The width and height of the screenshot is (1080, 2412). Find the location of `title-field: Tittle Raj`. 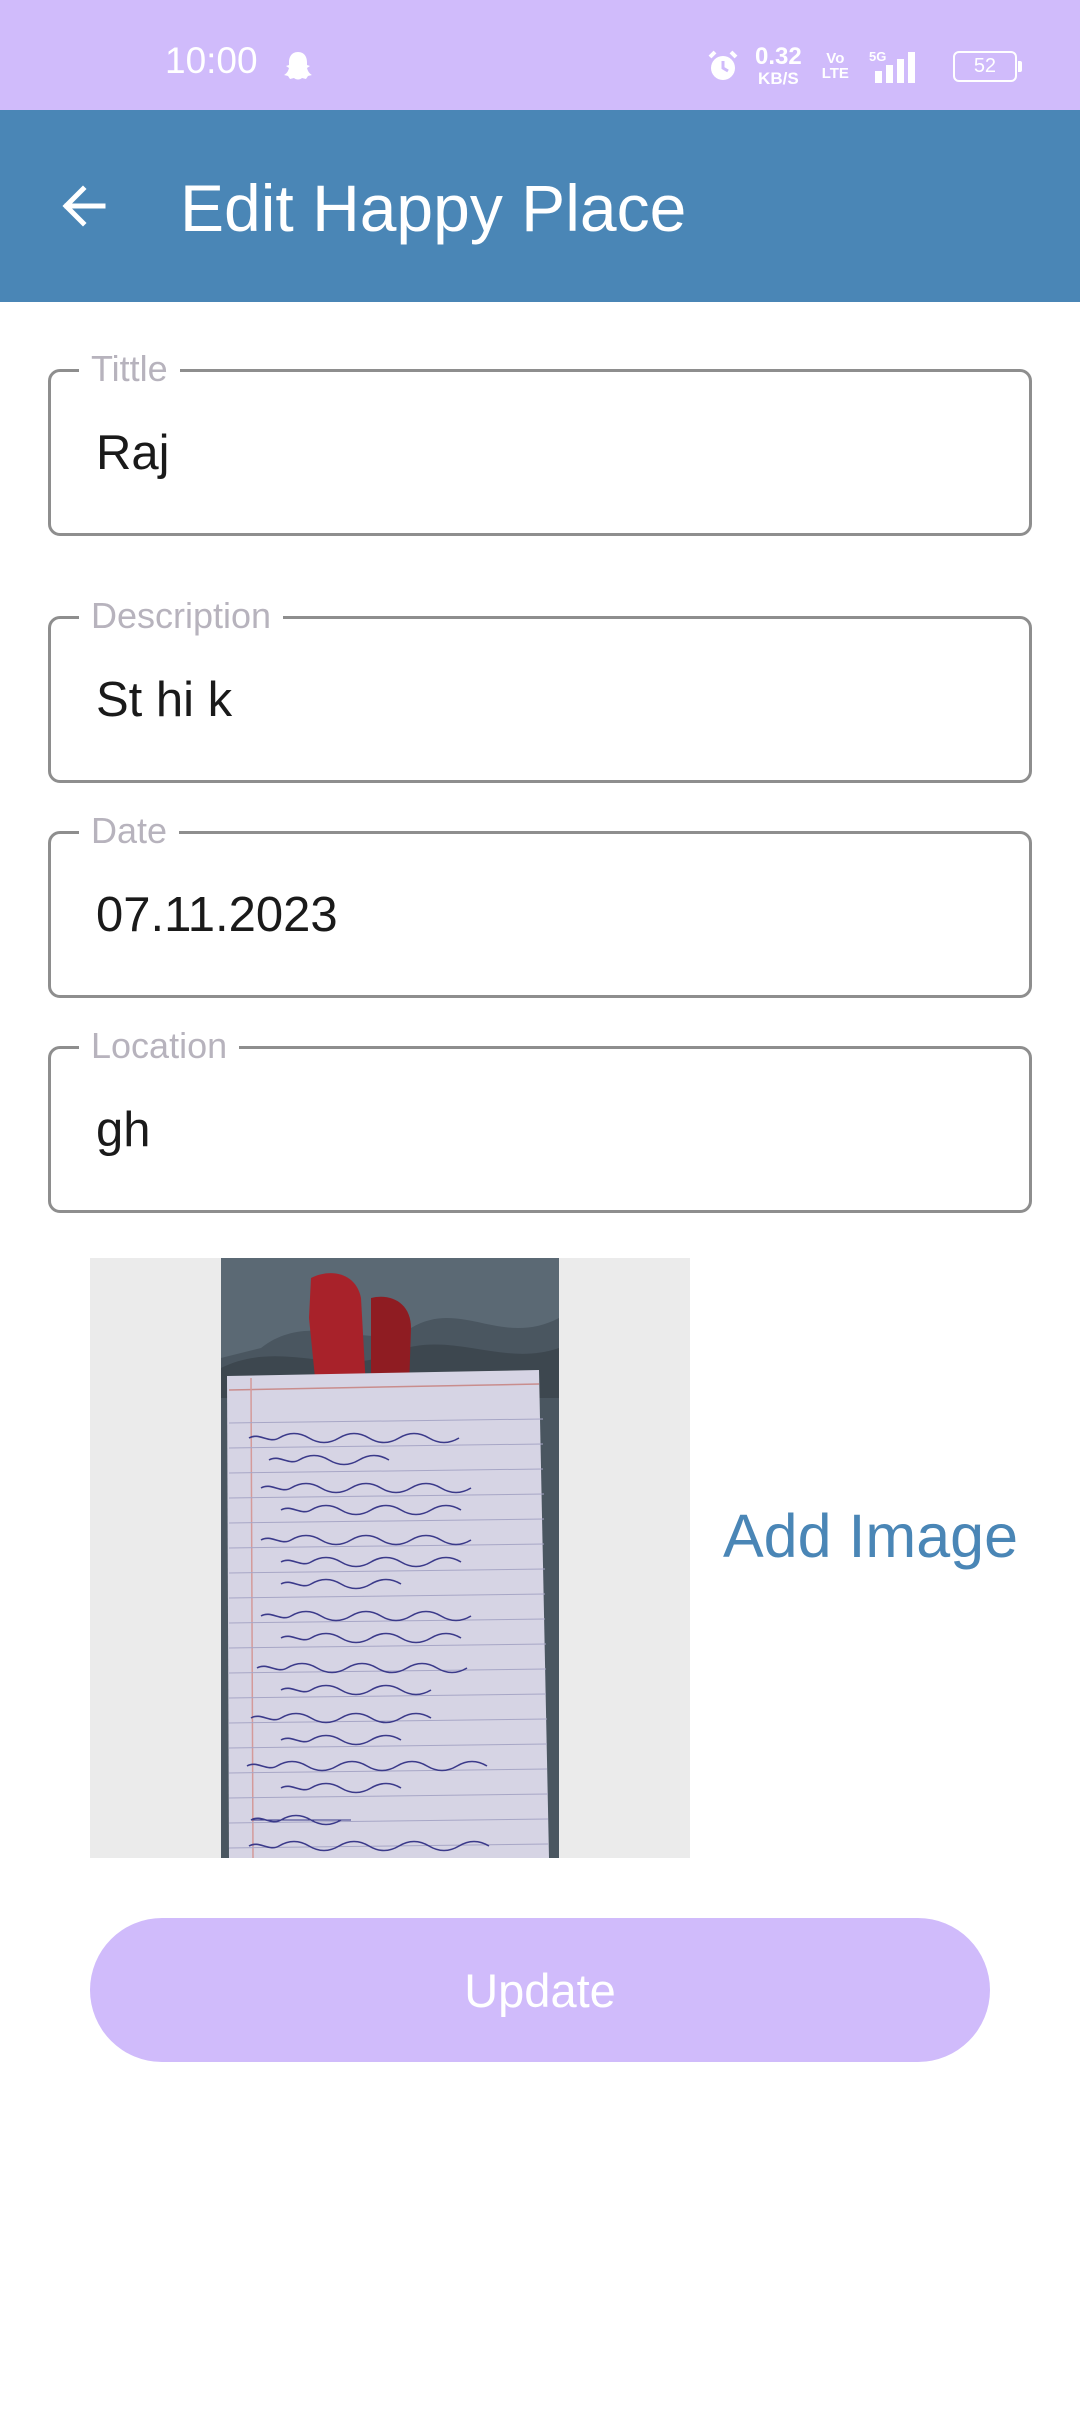

title-field: Tittle Raj is located at coordinates (540, 441).